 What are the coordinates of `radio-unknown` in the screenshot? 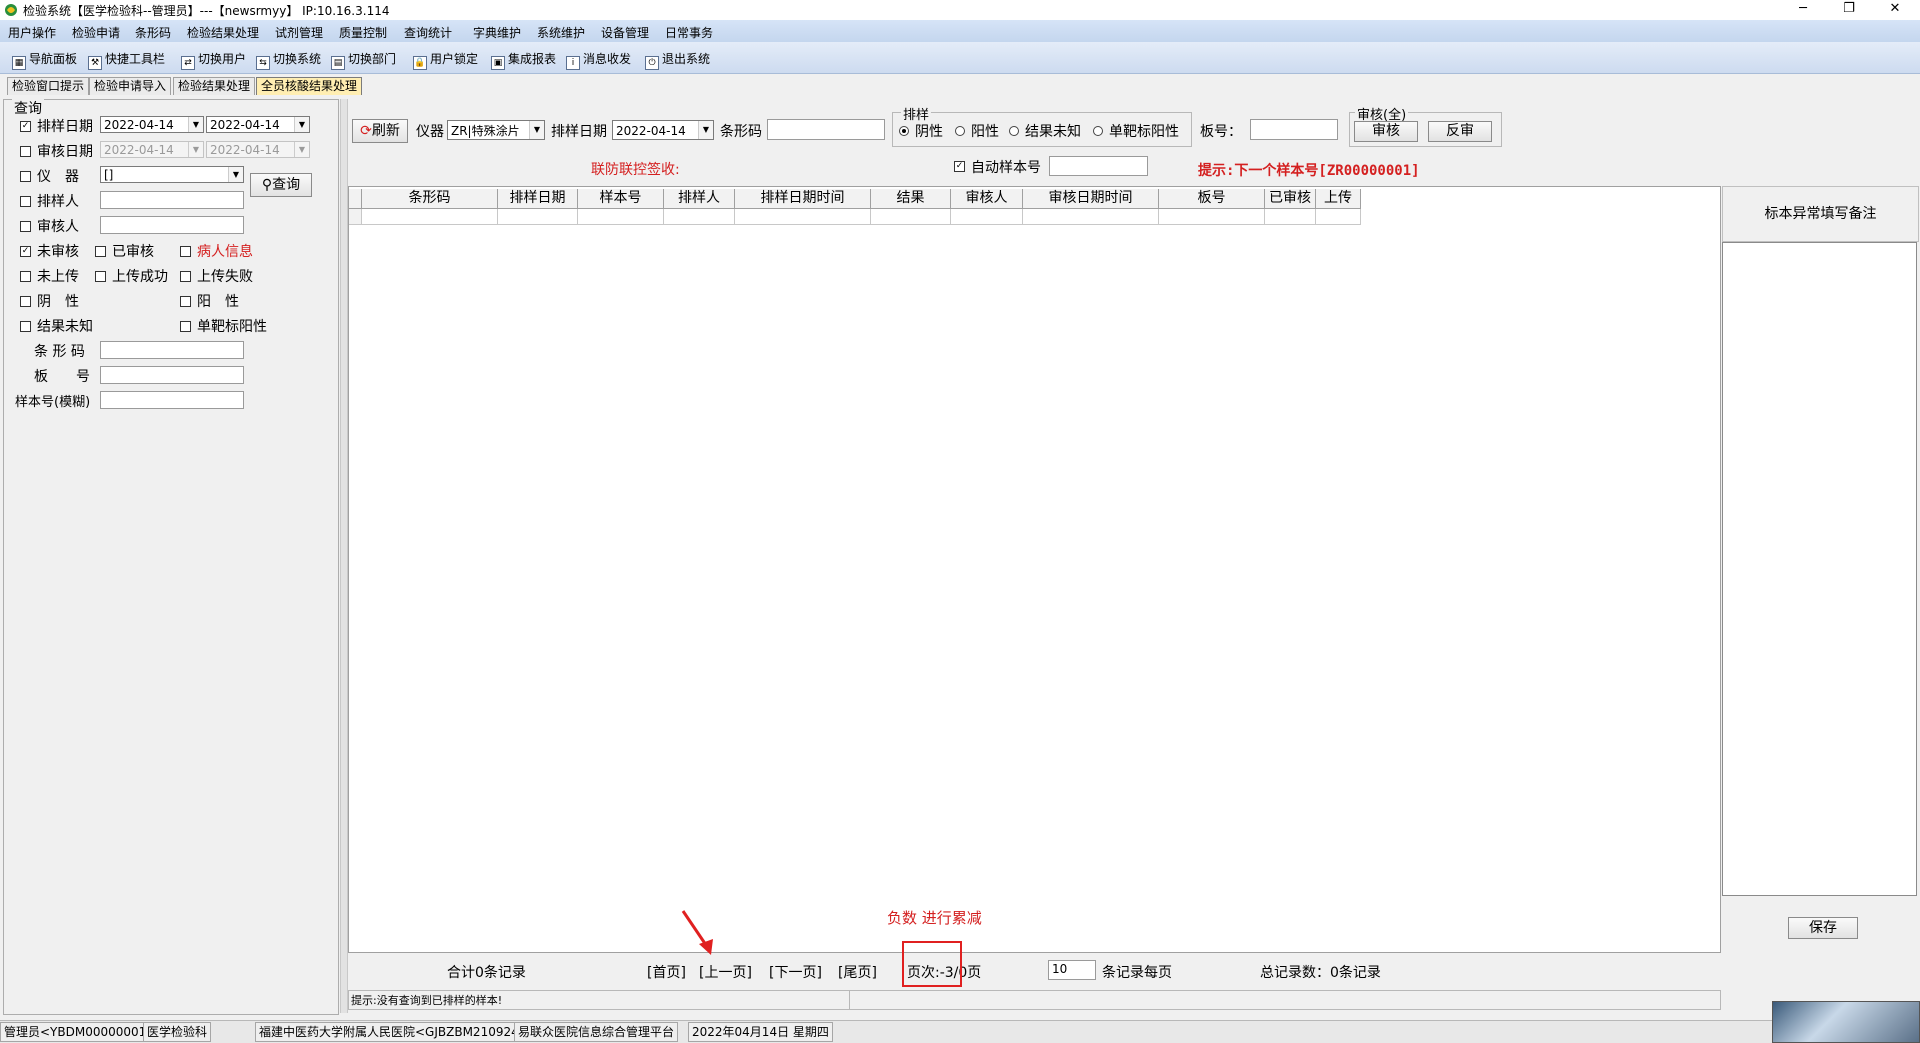 It's located at (1014, 131).